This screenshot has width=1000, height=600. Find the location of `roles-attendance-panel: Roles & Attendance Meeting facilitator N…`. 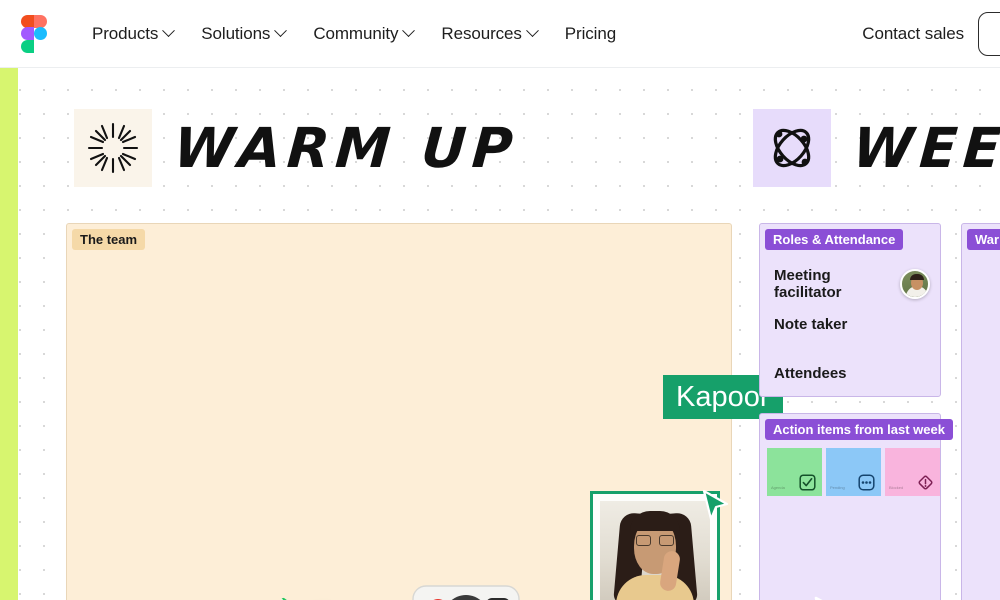

roles-attendance-panel: Roles & Attendance Meeting facilitator N… is located at coordinates (850, 310).